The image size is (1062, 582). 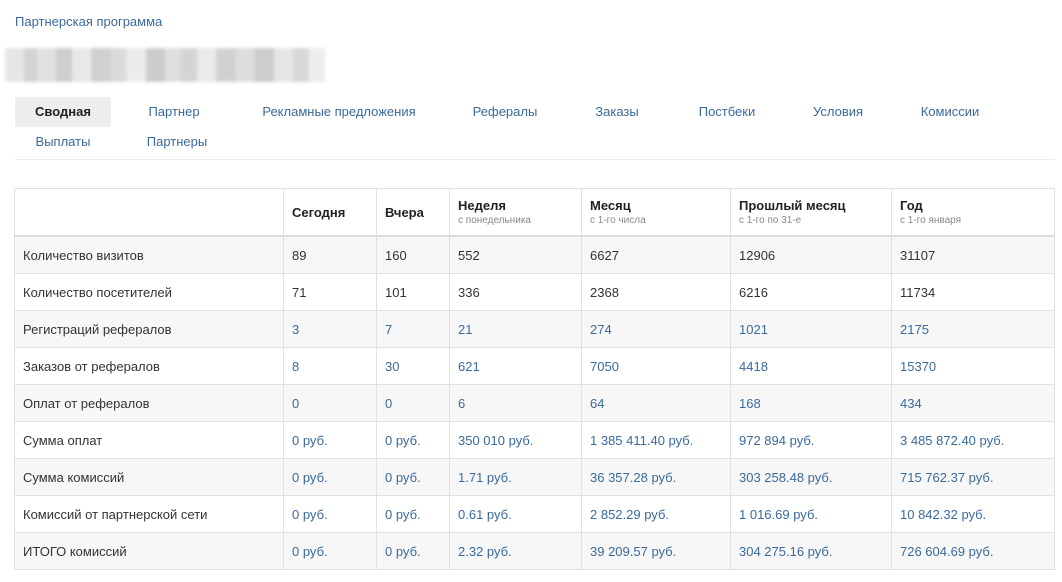 I want to click on table-cell: 160, so click(x=413, y=254).